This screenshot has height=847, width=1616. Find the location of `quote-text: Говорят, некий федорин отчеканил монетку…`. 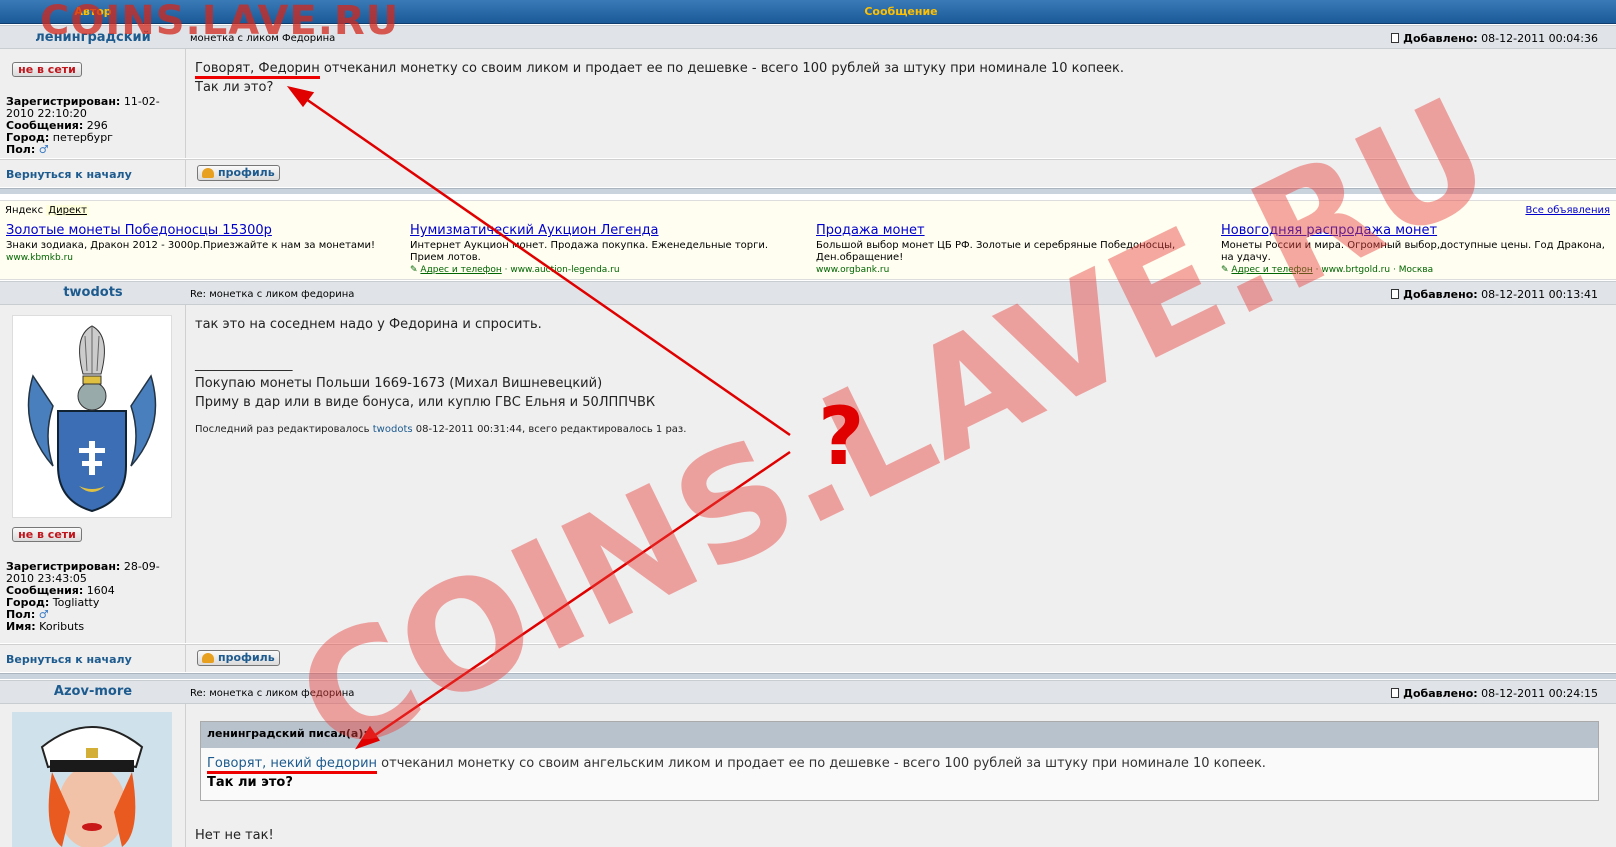

quote-text: Говорят, некий федорин отчеканил монетку… is located at coordinates (736, 773).